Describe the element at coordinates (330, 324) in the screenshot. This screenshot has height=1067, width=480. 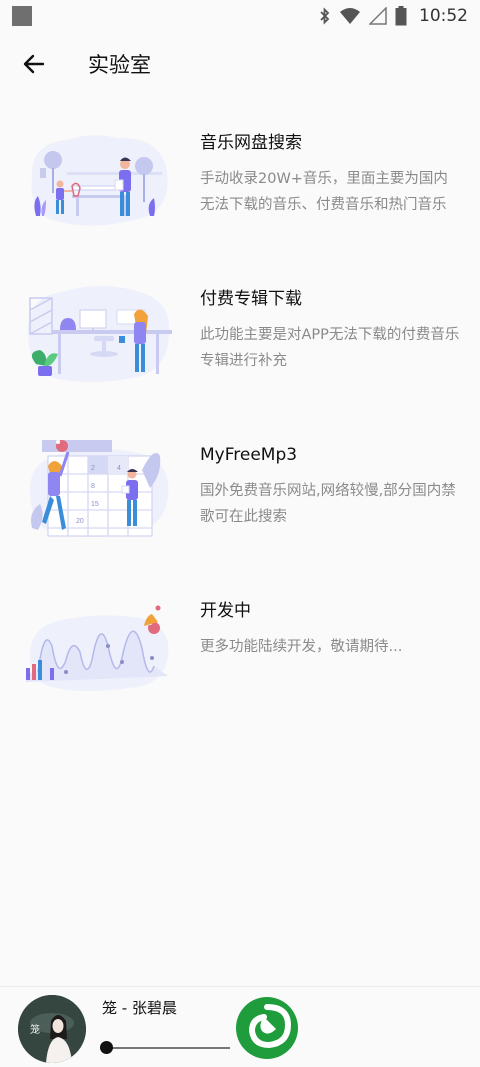
I see `feature-text: 付费专辑下载 此功能主要是对APP无法下载的付费音乐专辑进行补充` at that location.